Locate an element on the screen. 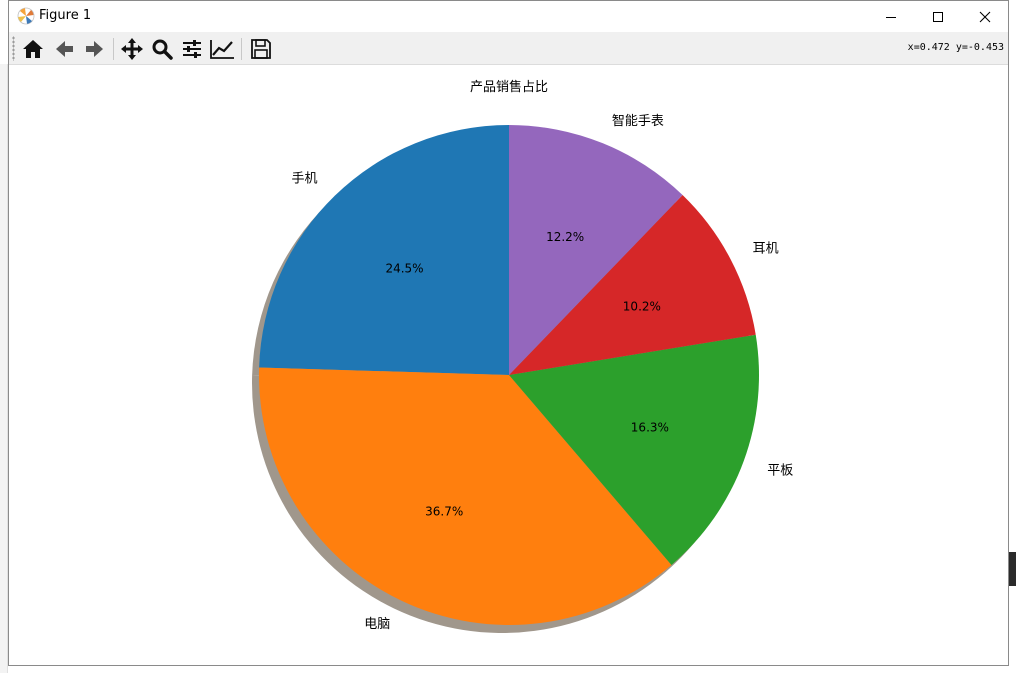 The image size is (1016, 673). forward-button is located at coordinates (95, 49).